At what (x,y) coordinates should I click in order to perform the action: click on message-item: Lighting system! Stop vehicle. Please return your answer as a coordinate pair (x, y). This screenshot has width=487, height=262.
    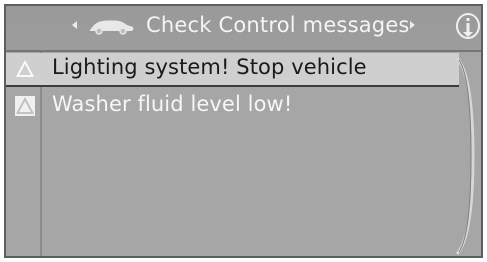
    Looking at the image, I should click on (232, 70).